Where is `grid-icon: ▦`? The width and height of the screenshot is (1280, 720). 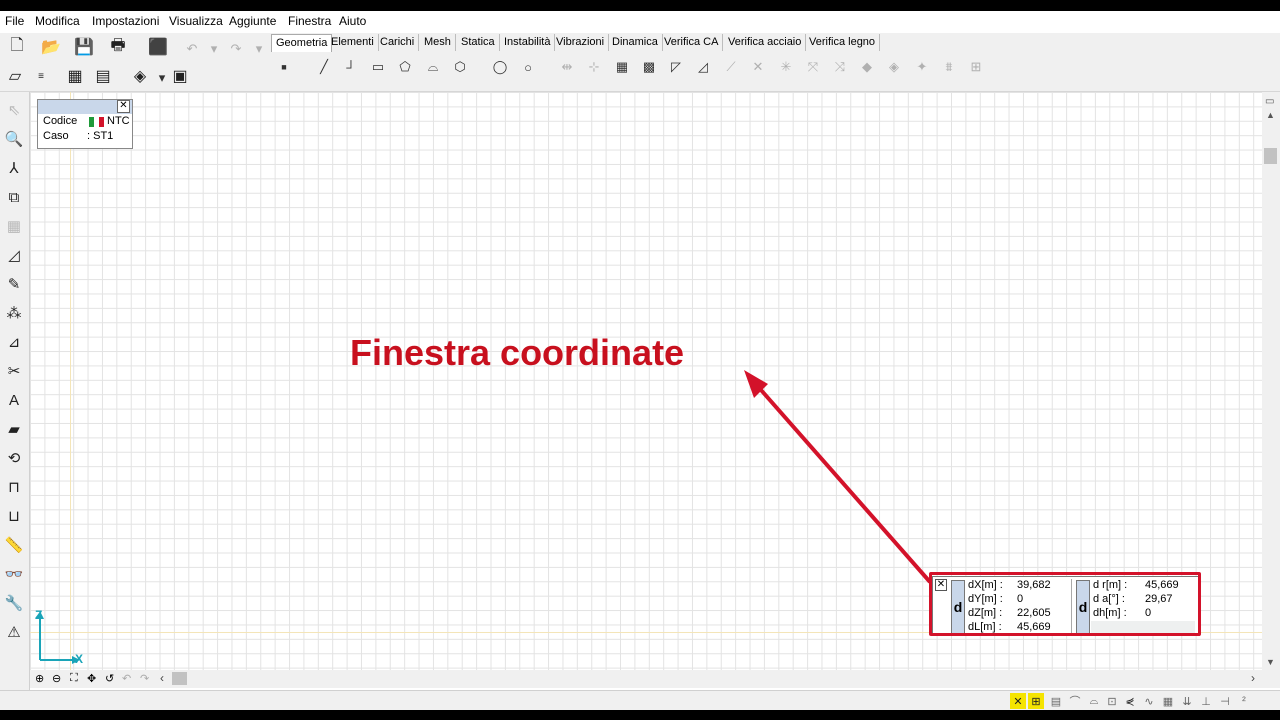
grid-icon: ▦ is located at coordinates (622, 67).